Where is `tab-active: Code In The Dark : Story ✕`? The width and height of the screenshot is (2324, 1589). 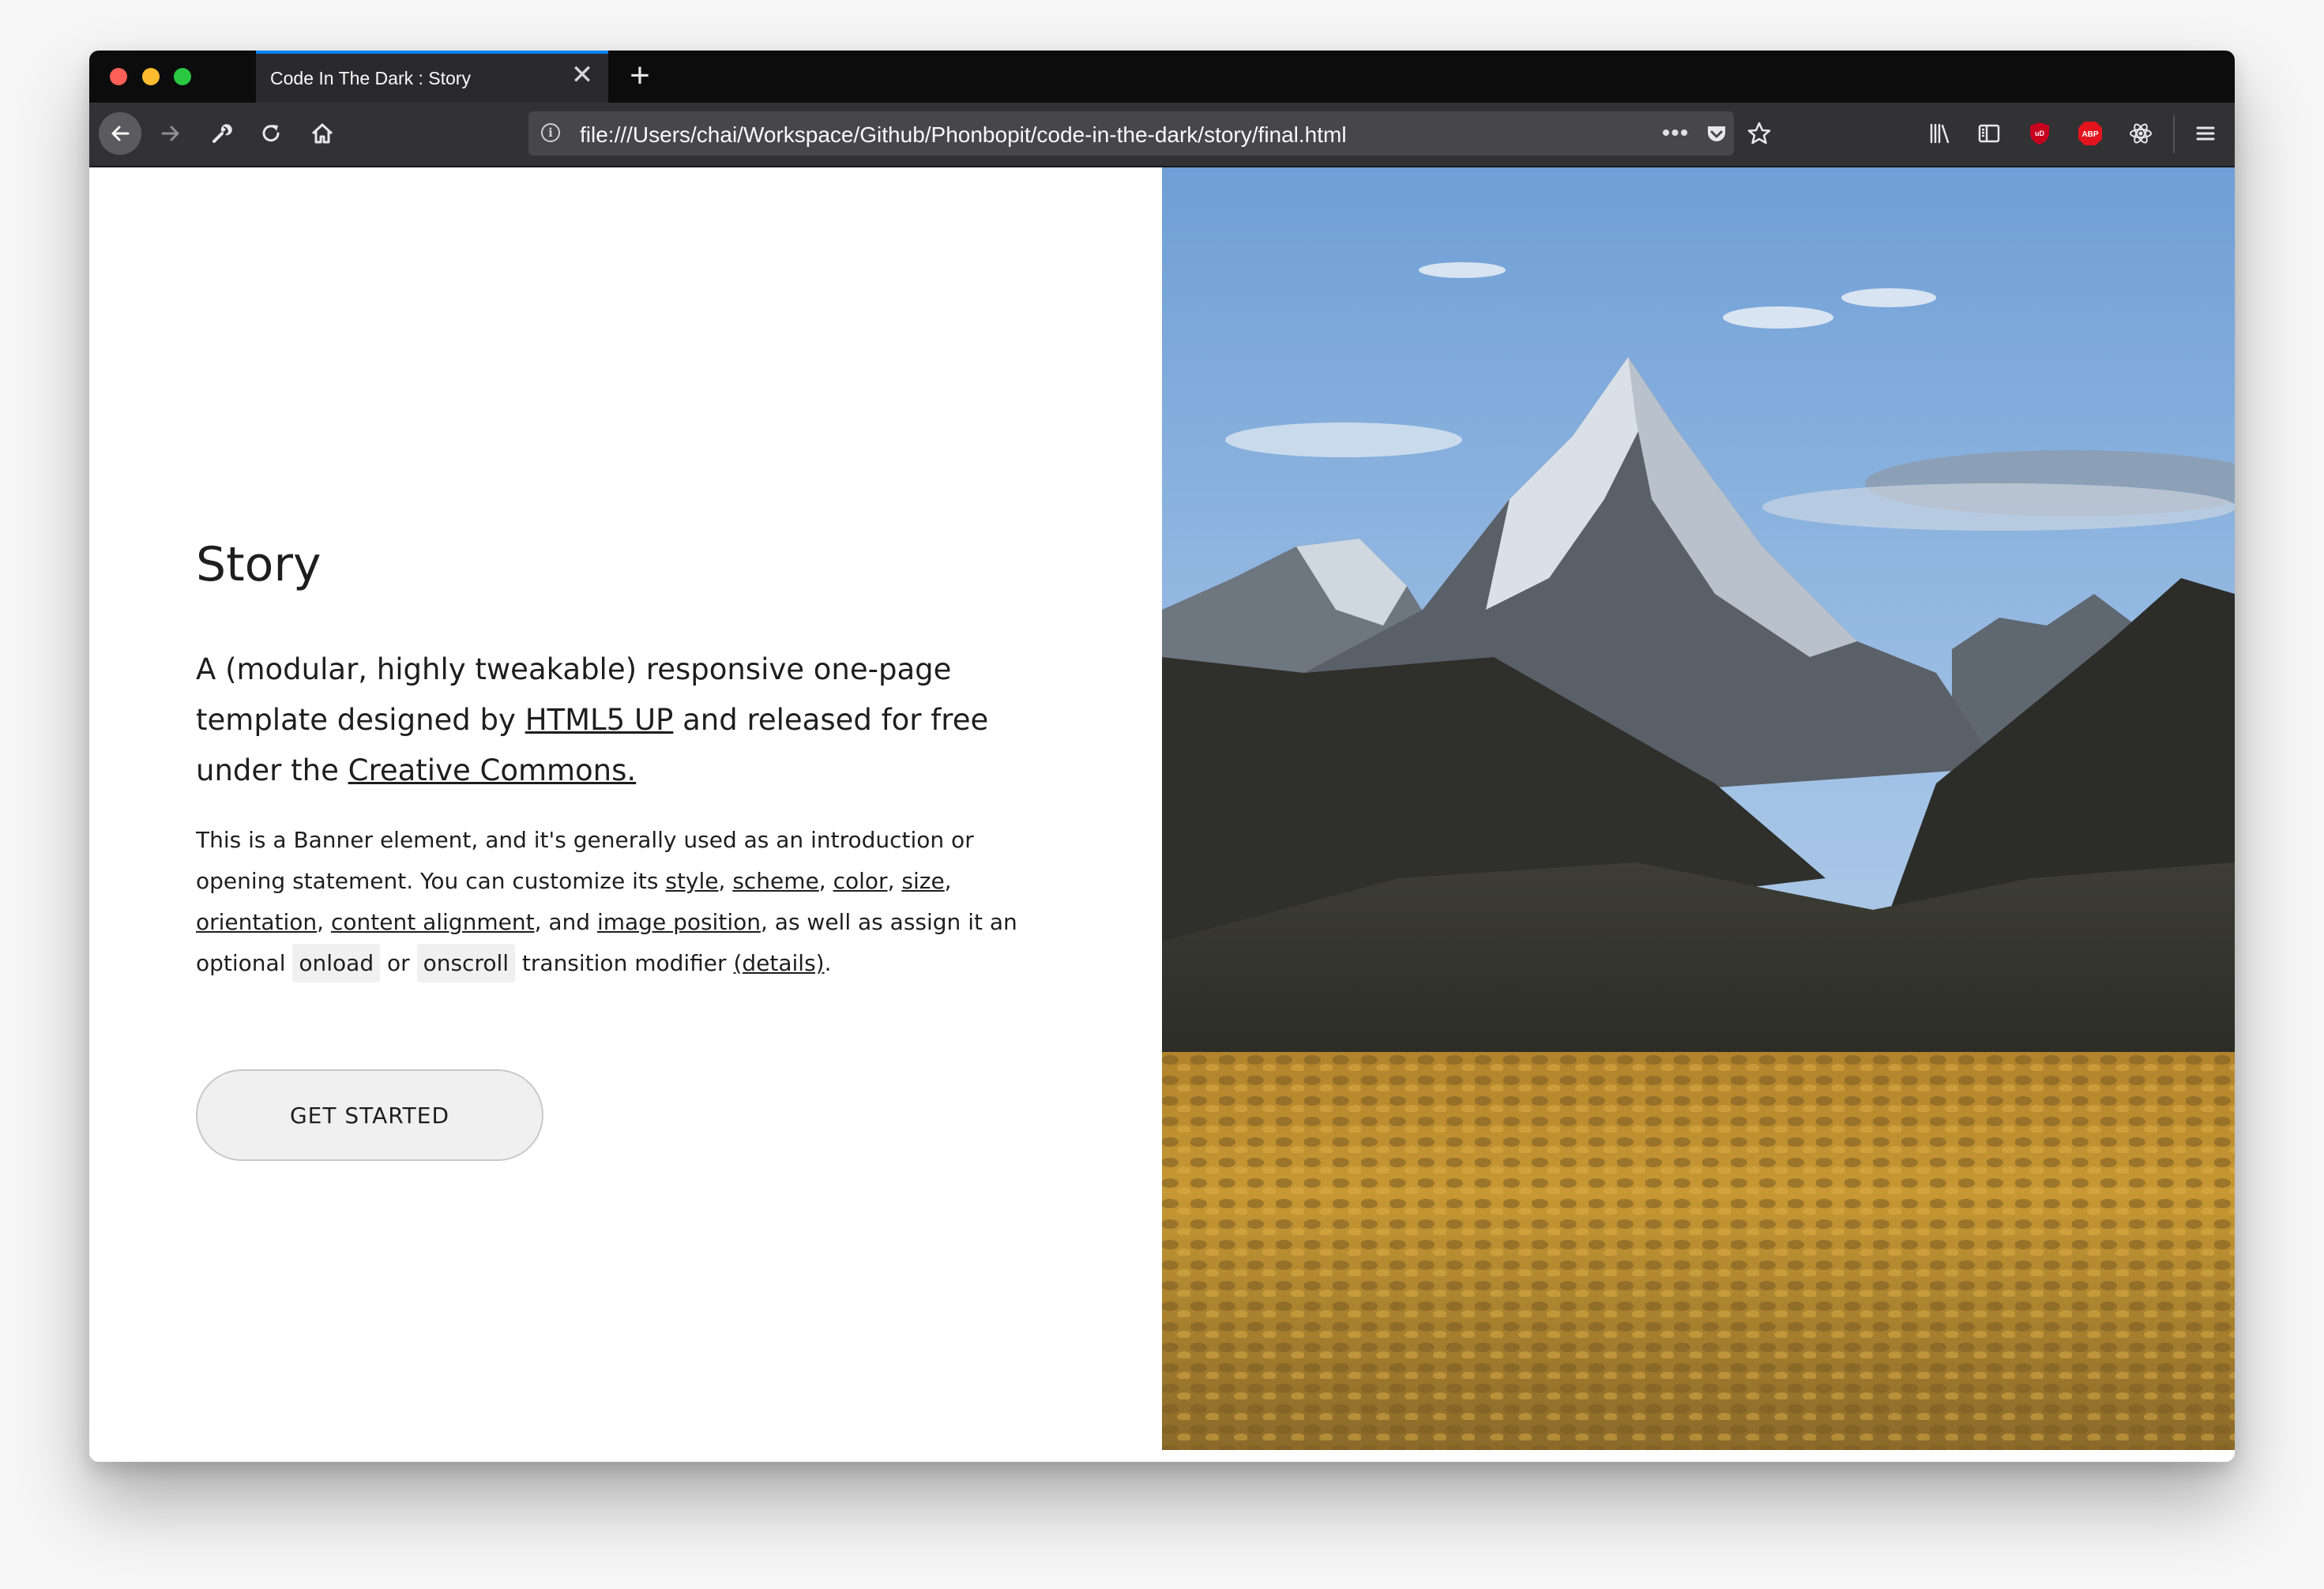
tab-active: Code In The Dark : Story ✕ is located at coordinates (432, 77).